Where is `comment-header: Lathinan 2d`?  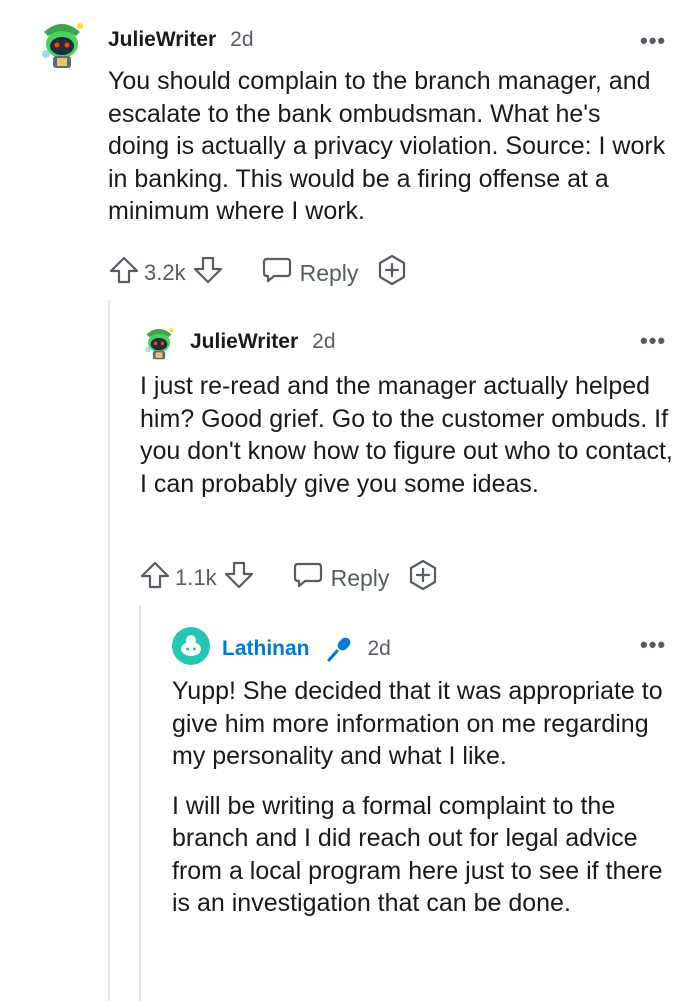
comment-header: Lathinan 2d is located at coordinates (306, 649).